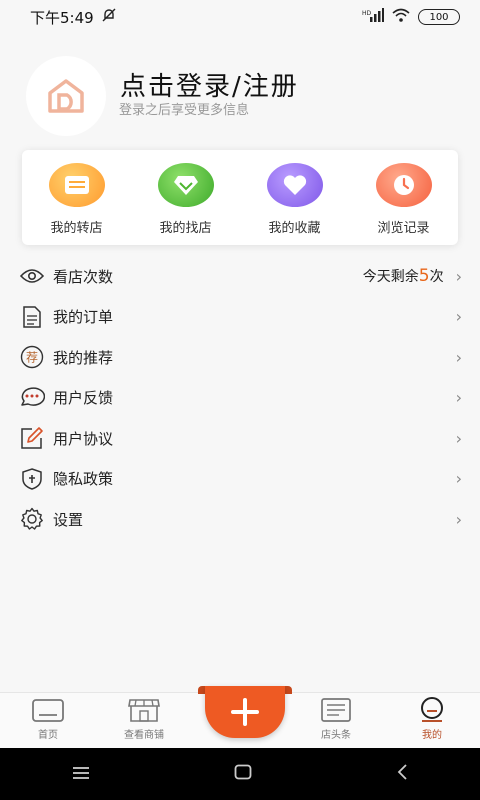 Image resolution: width=480 pixels, height=800 pixels. I want to click on quick-label: 浏览记录, so click(403, 228).